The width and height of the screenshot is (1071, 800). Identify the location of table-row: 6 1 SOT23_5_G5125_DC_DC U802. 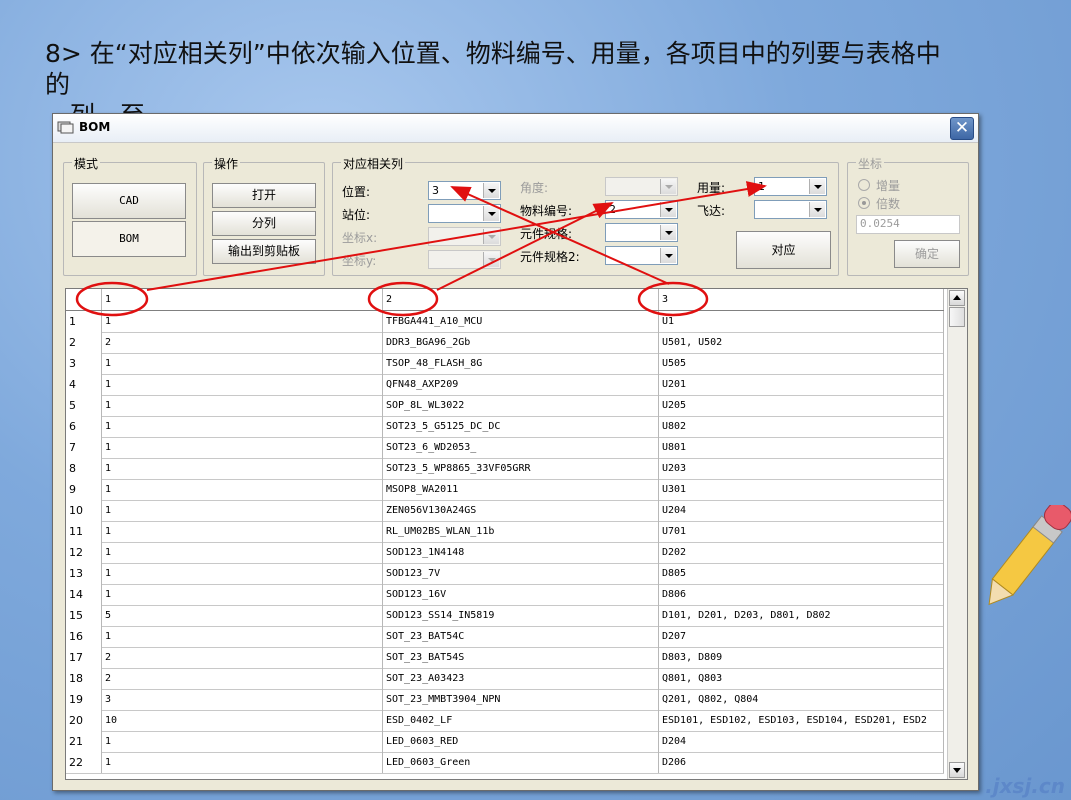
(505, 427).